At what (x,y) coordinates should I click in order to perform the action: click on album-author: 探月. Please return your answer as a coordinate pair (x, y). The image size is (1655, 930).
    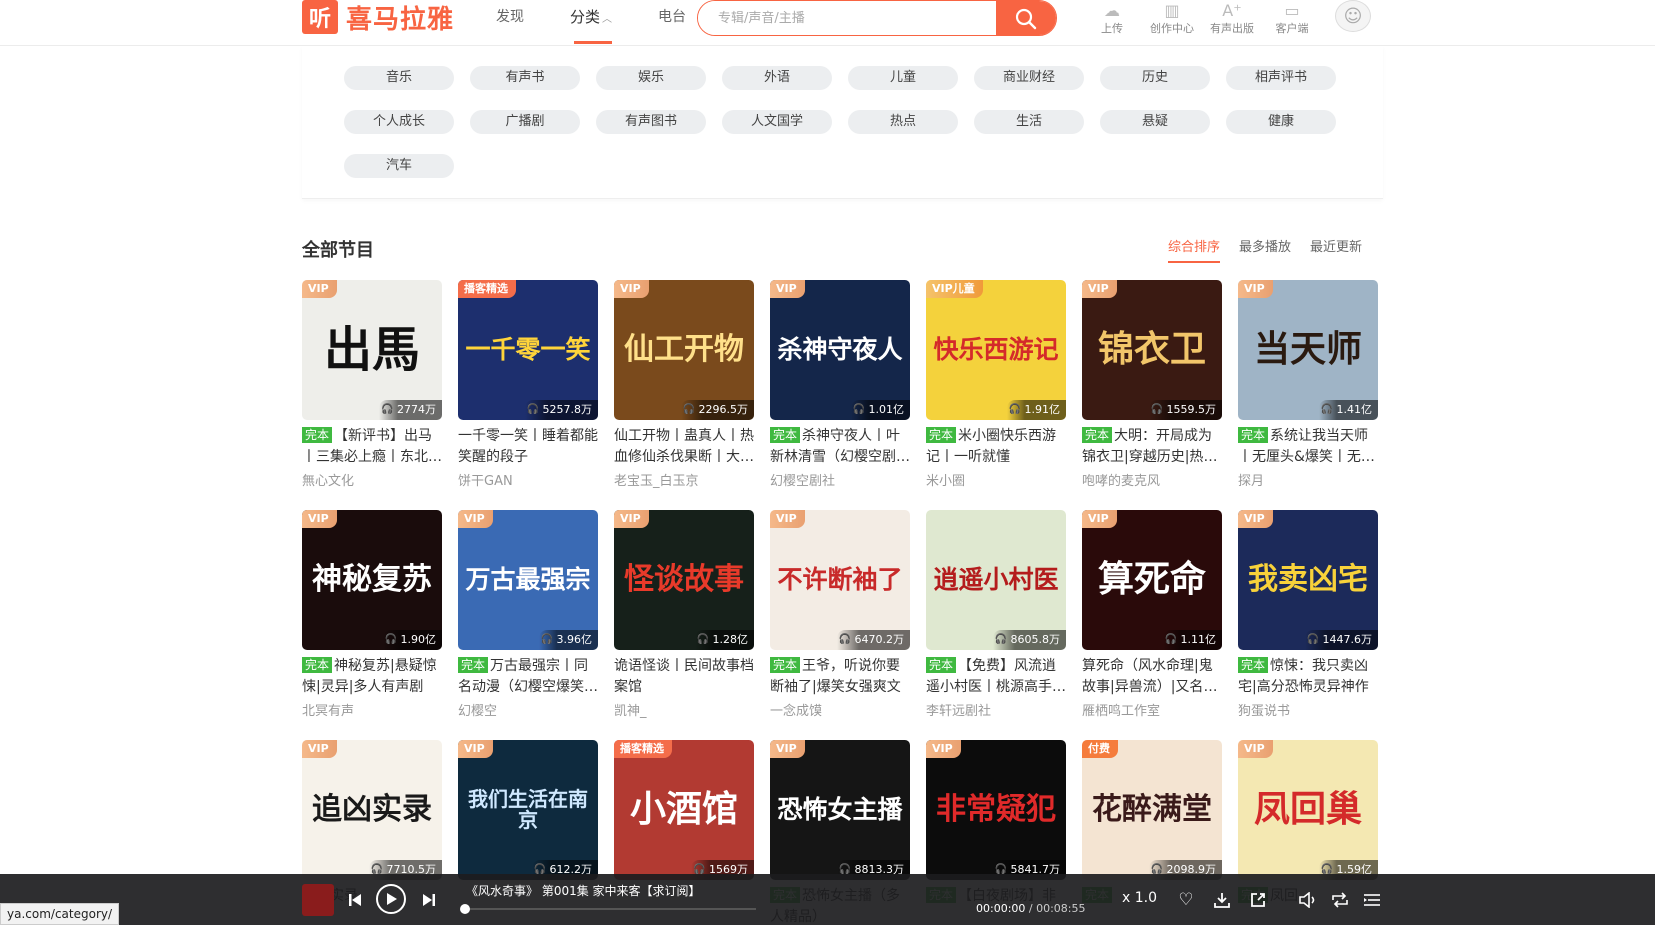
    Looking at the image, I should click on (1308, 479).